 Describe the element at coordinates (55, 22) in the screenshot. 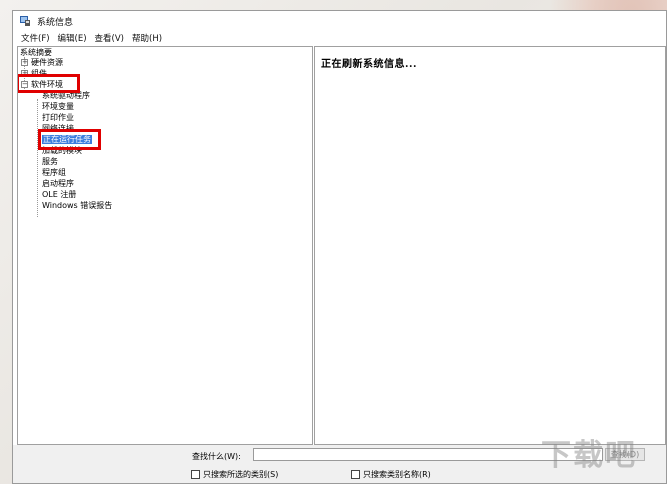

I see `window-title: 系统信息` at that location.